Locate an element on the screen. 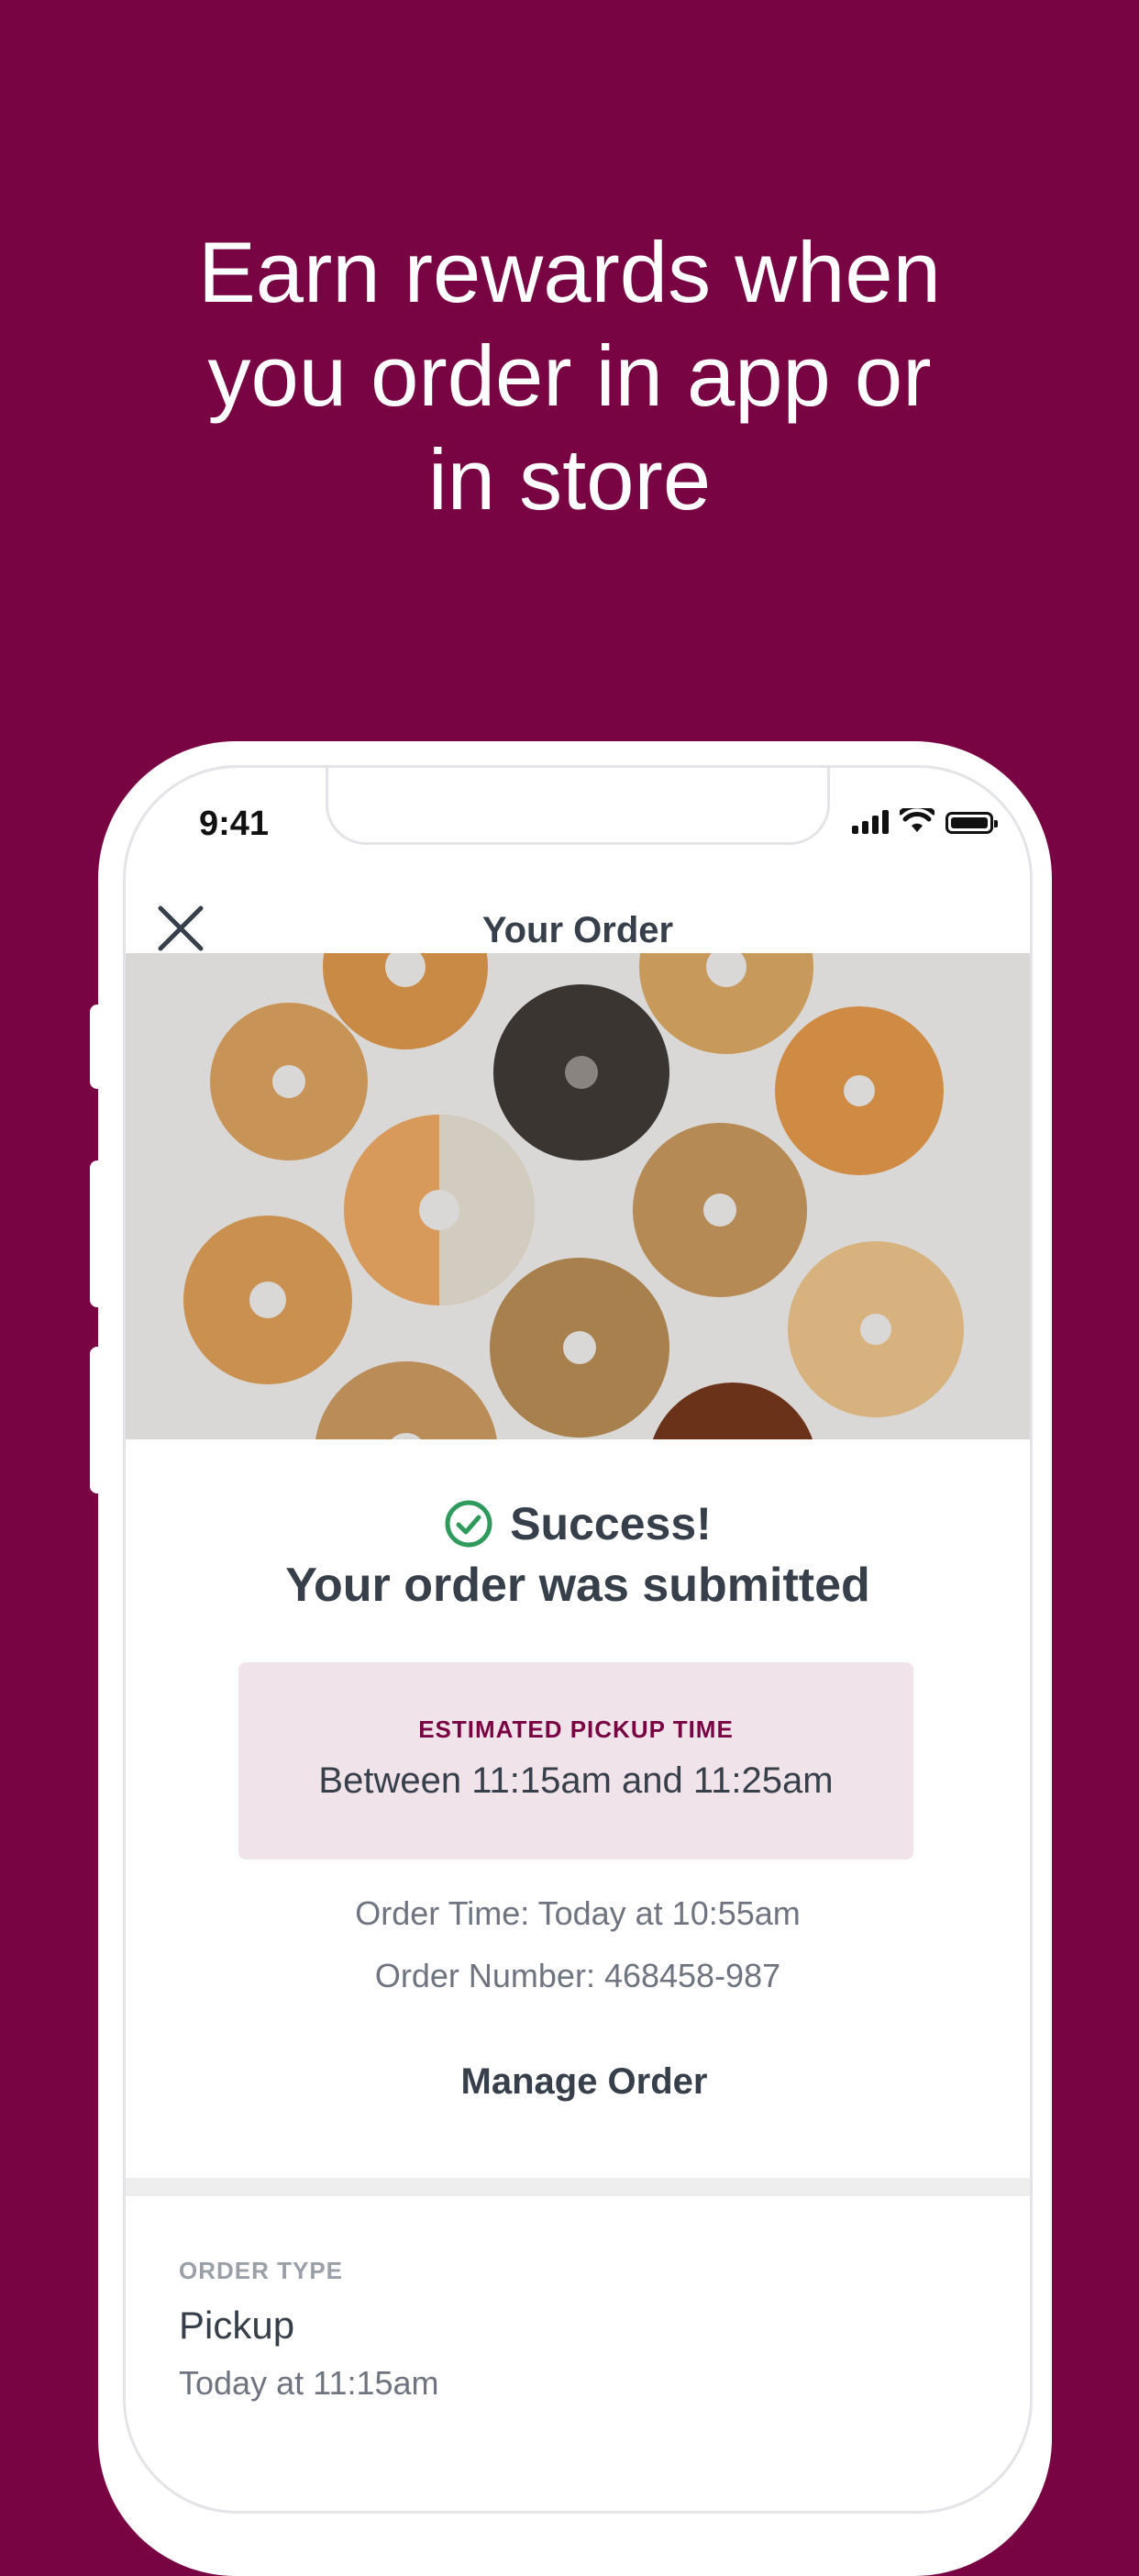  order-type-time: Today at 11:15am is located at coordinates (309, 2383).